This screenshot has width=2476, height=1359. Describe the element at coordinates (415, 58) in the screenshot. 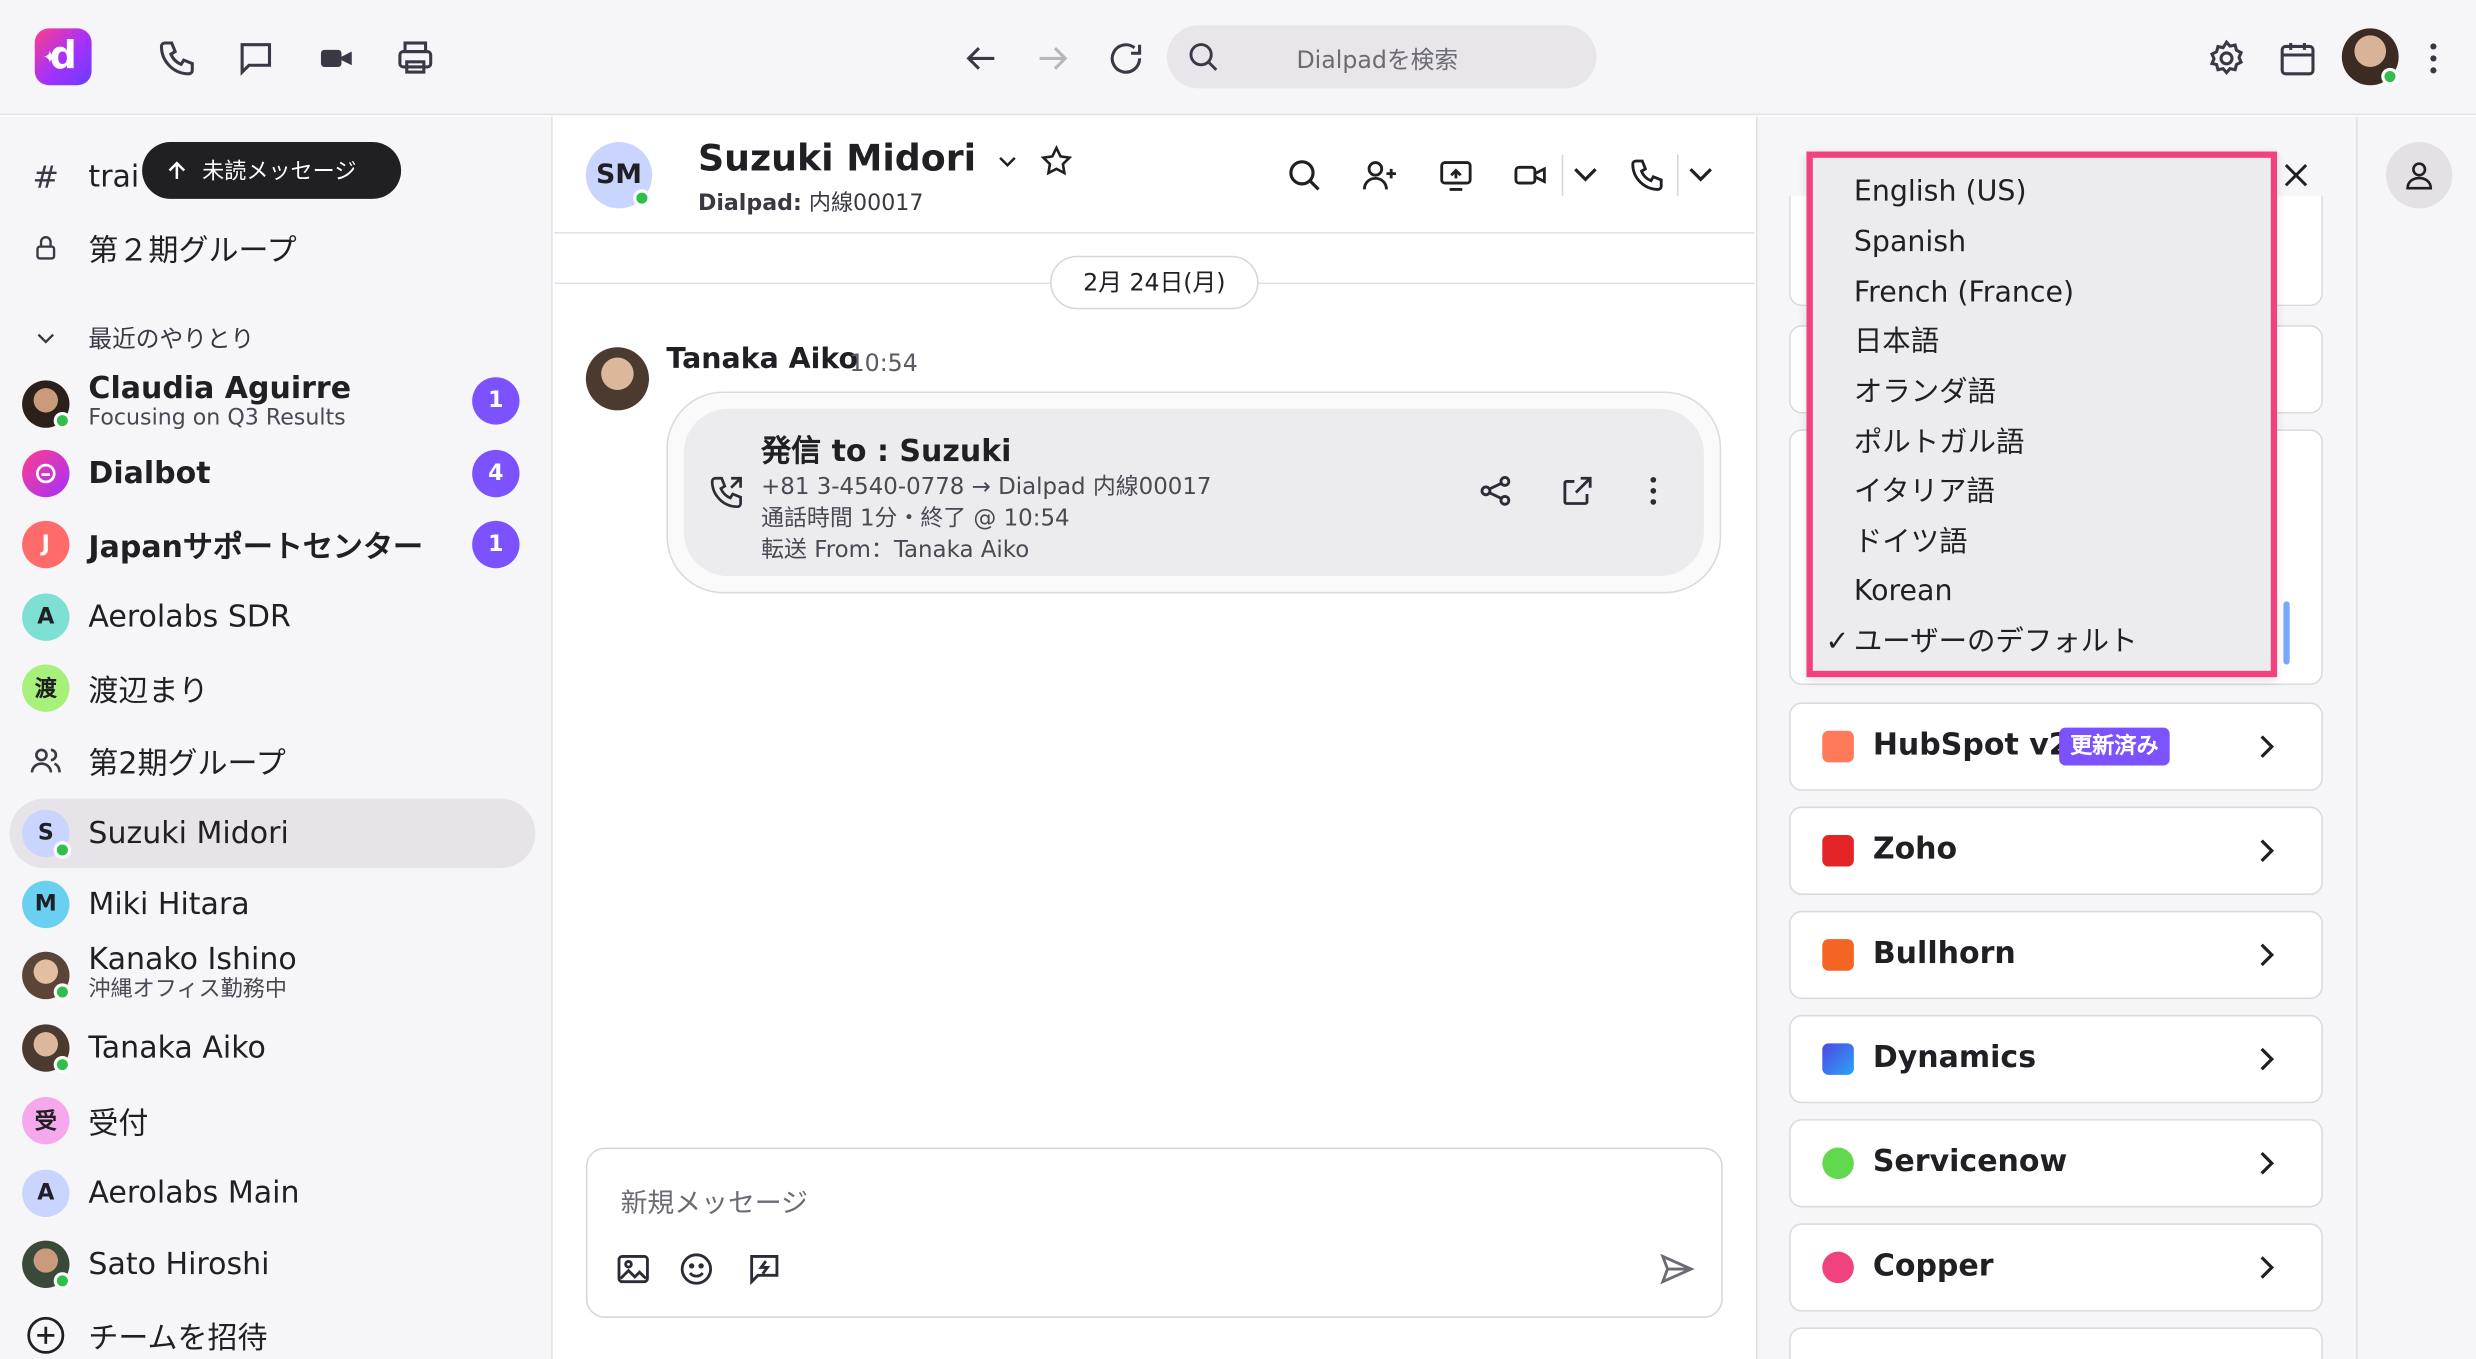

I see `print-icon` at that location.